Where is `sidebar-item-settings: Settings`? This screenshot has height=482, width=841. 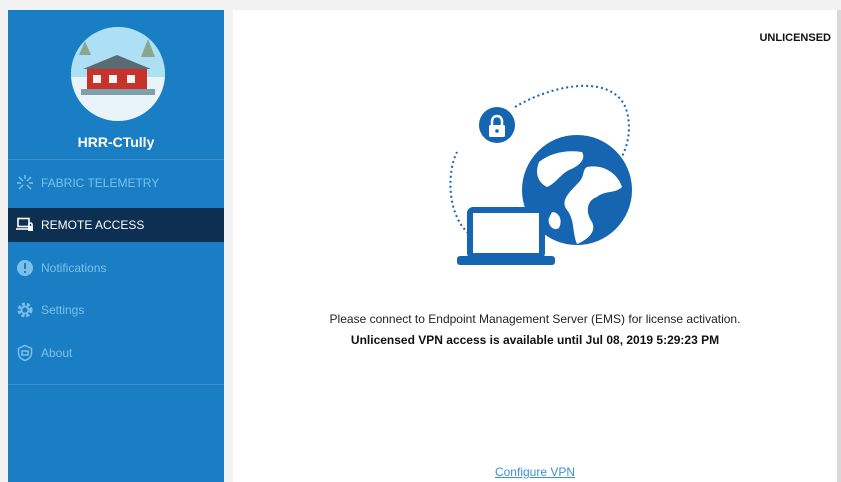 sidebar-item-settings: Settings is located at coordinates (116, 310).